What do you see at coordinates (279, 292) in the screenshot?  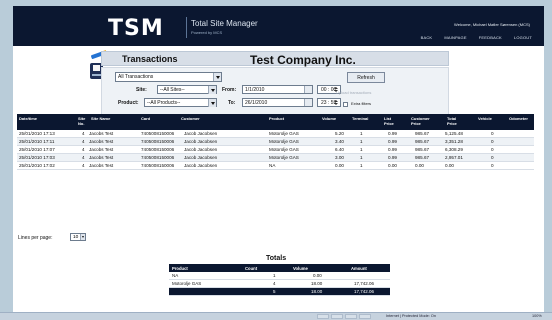 I see `totals-sum-row: 5 18.00 17,742.06` at bounding box center [279, 292].